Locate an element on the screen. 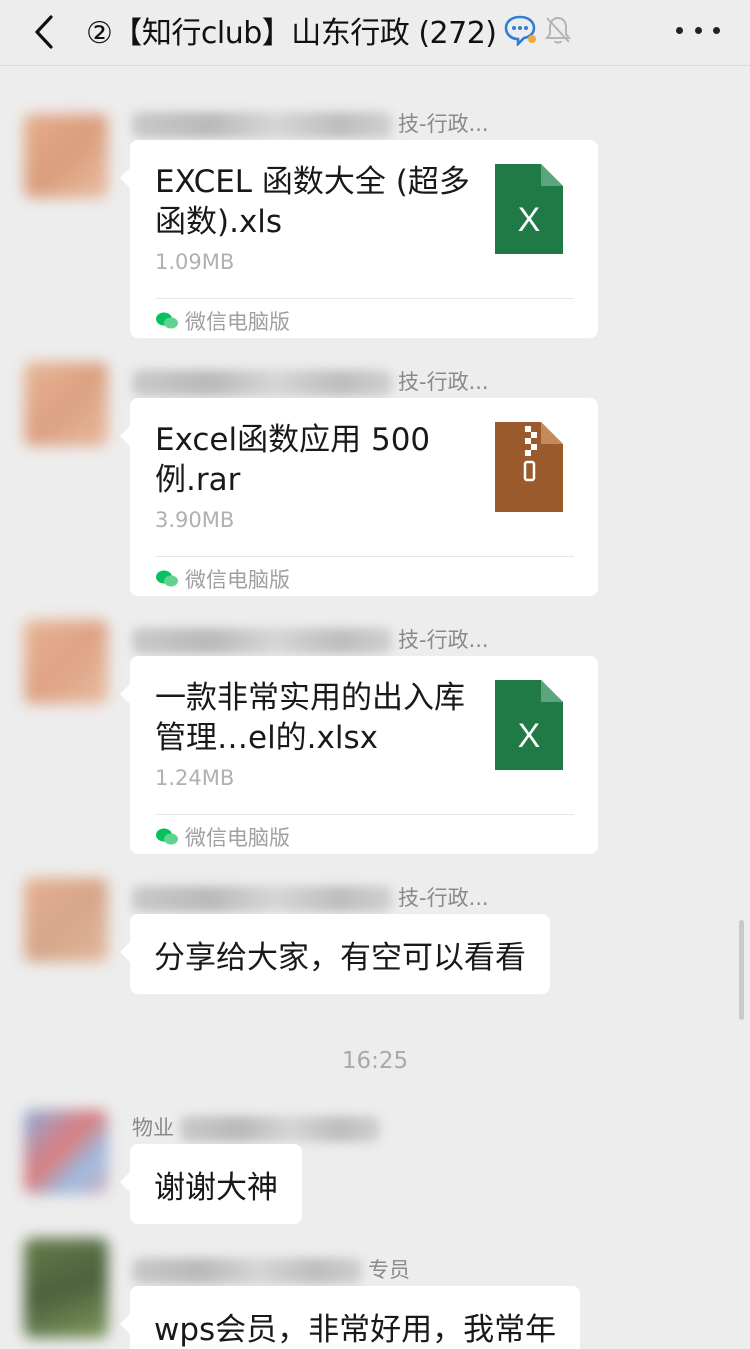 The image size is (750, 1349). file-message-bubble: 一款非常实用的出入库管理…el的.xlsx 1.24MB X 微信电脑版 is located at coordinates (359, 755).